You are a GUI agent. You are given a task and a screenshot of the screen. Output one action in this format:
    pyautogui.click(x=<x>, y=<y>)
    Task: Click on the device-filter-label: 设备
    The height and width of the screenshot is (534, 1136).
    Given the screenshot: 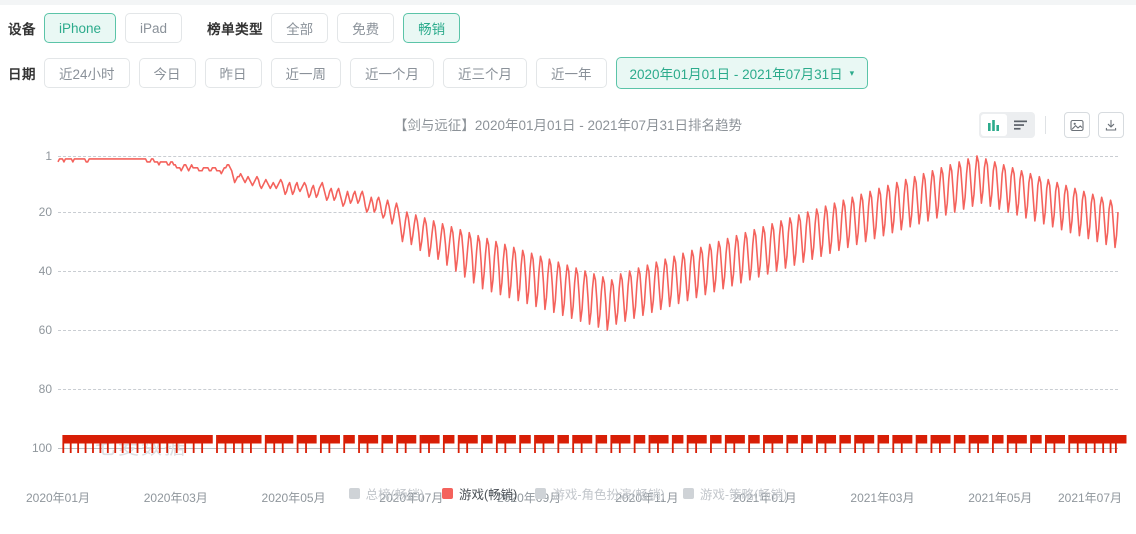 What is the action you would take?
    pyautogui.click(x=22, y=29)
    